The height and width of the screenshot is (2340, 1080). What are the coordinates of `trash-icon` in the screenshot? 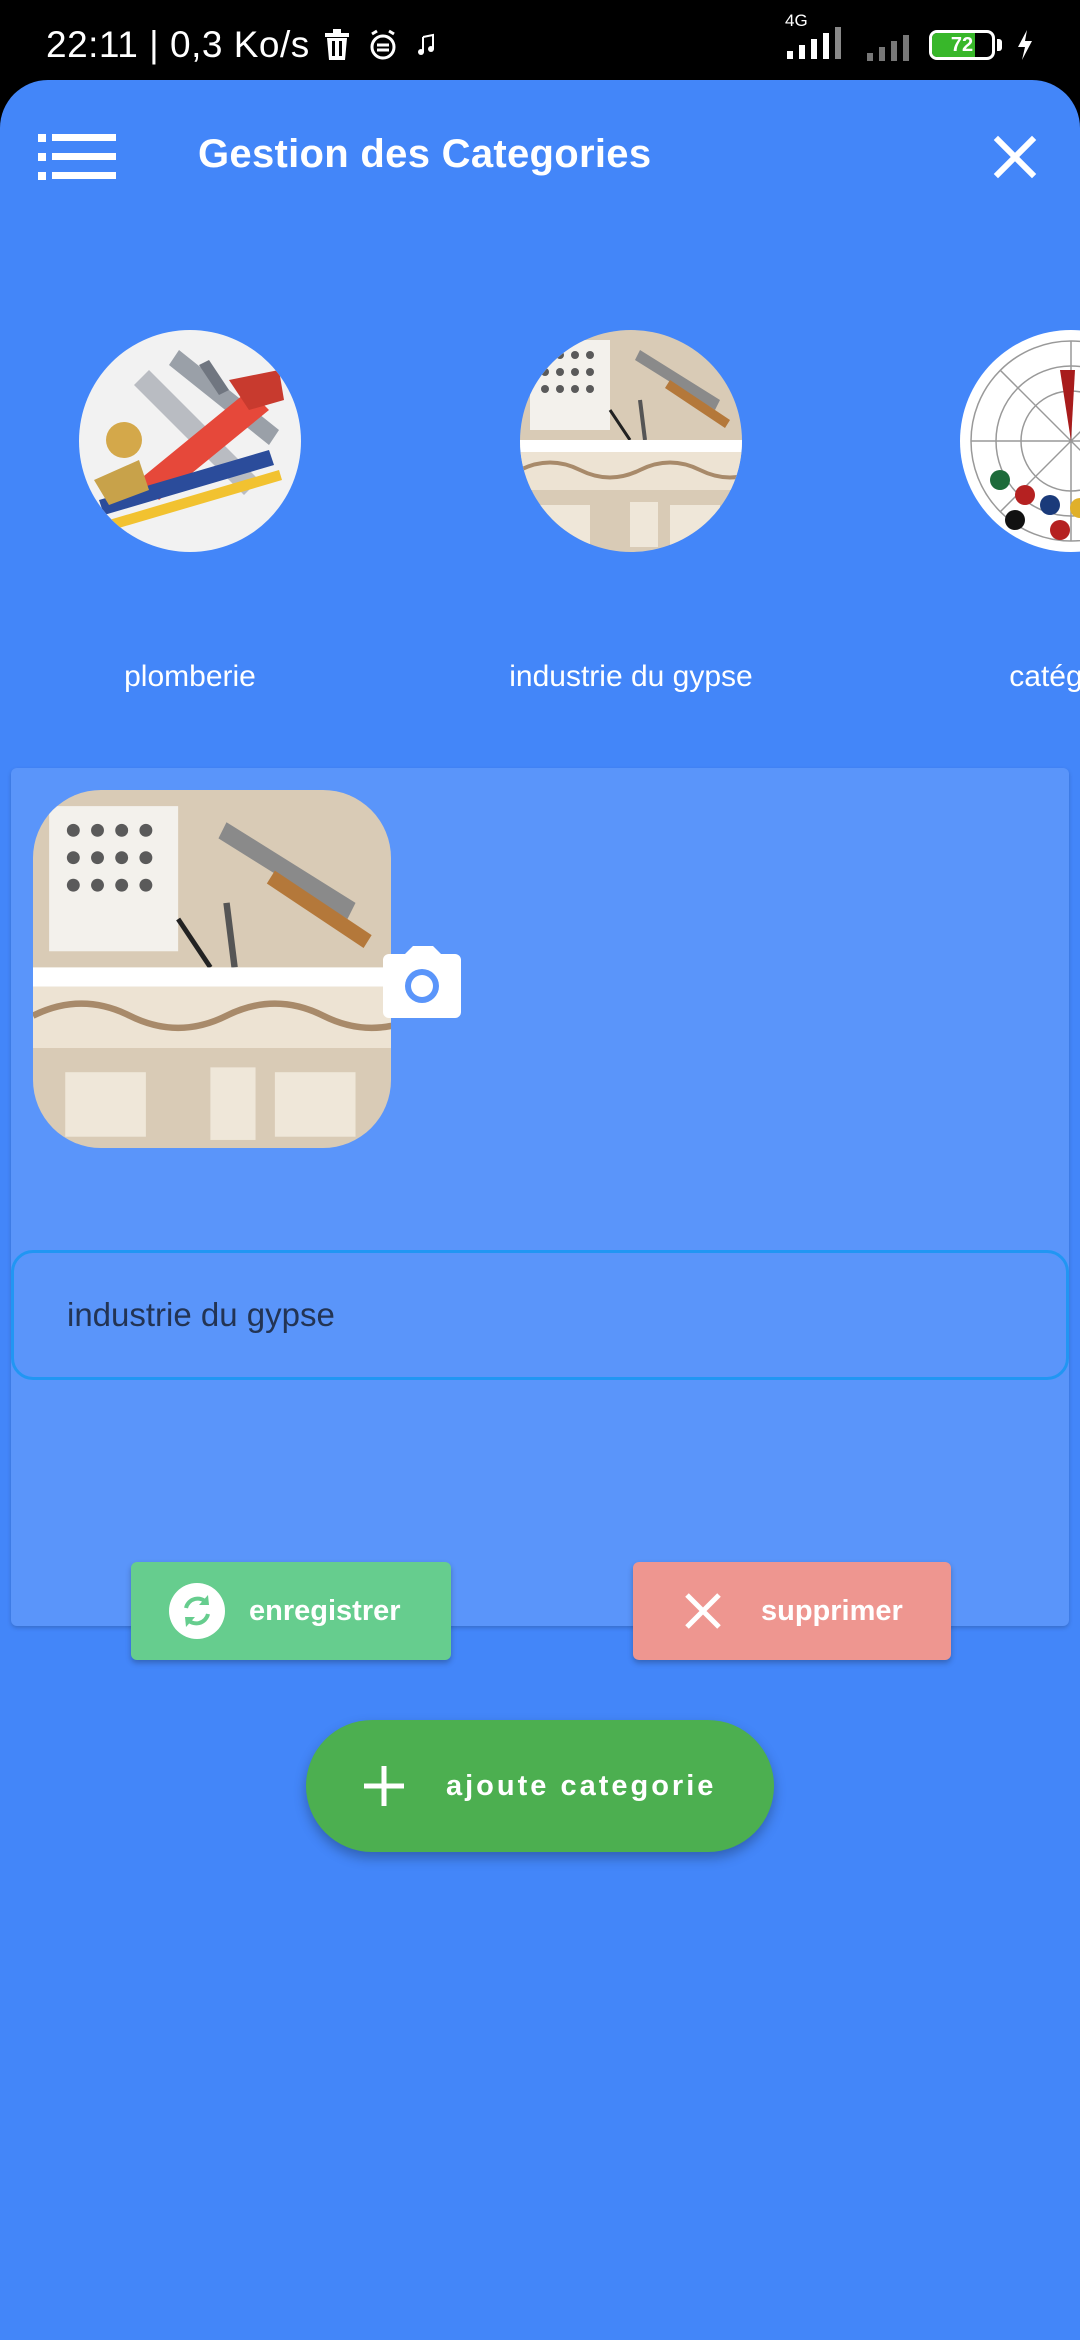 It's located at (336, 44).